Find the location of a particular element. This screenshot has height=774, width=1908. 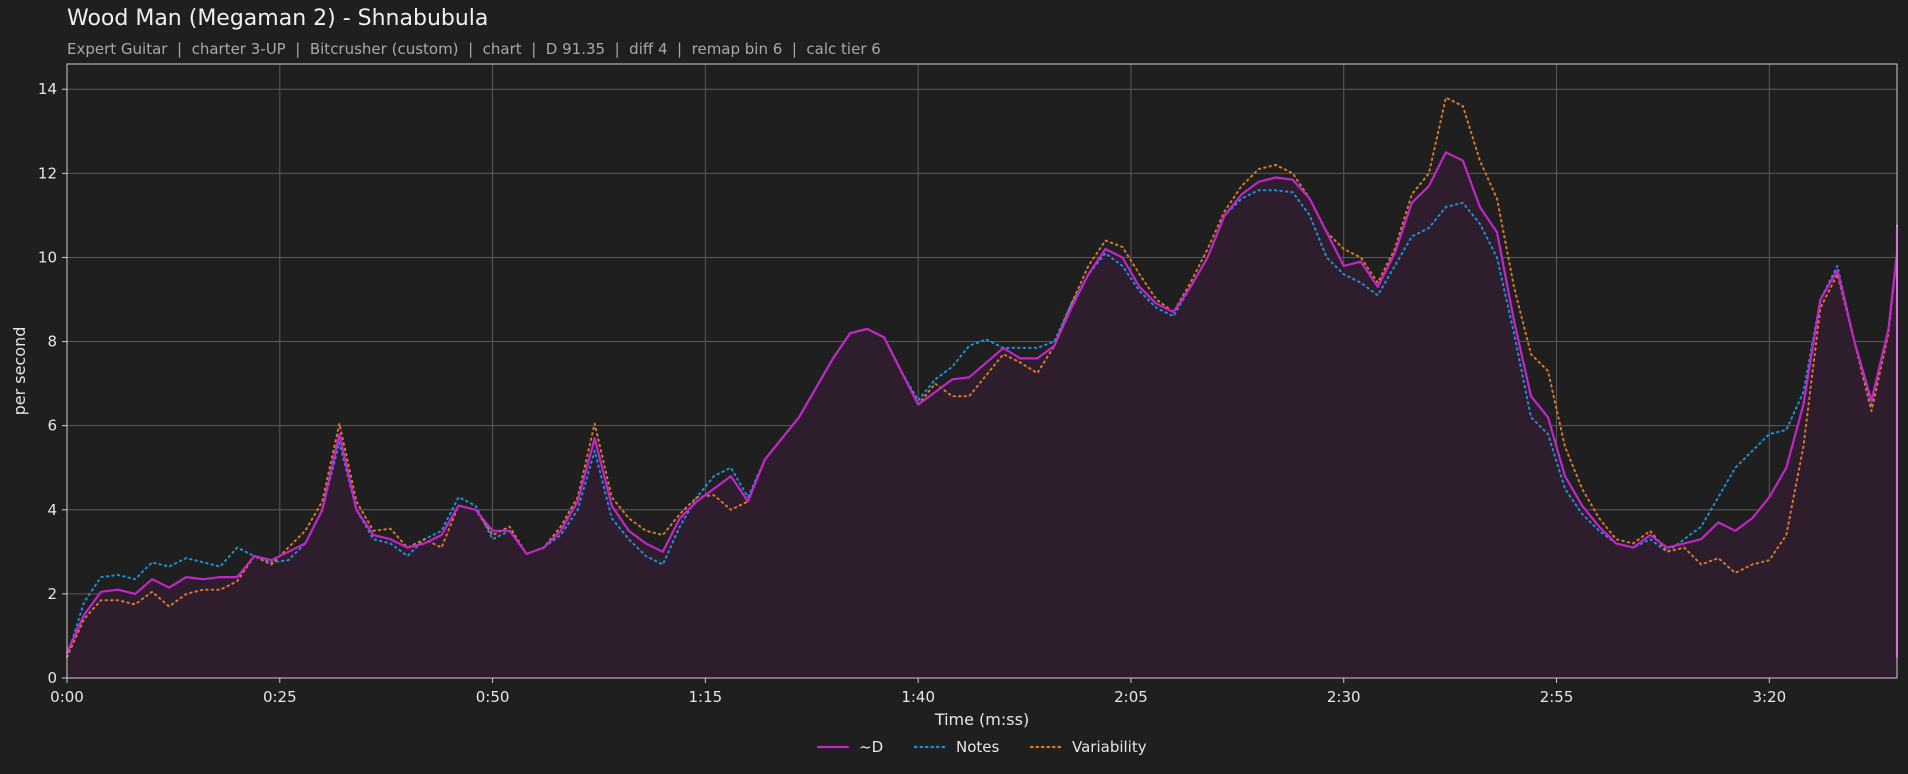

legend-label: Notes is located at coordinates (978, 747).